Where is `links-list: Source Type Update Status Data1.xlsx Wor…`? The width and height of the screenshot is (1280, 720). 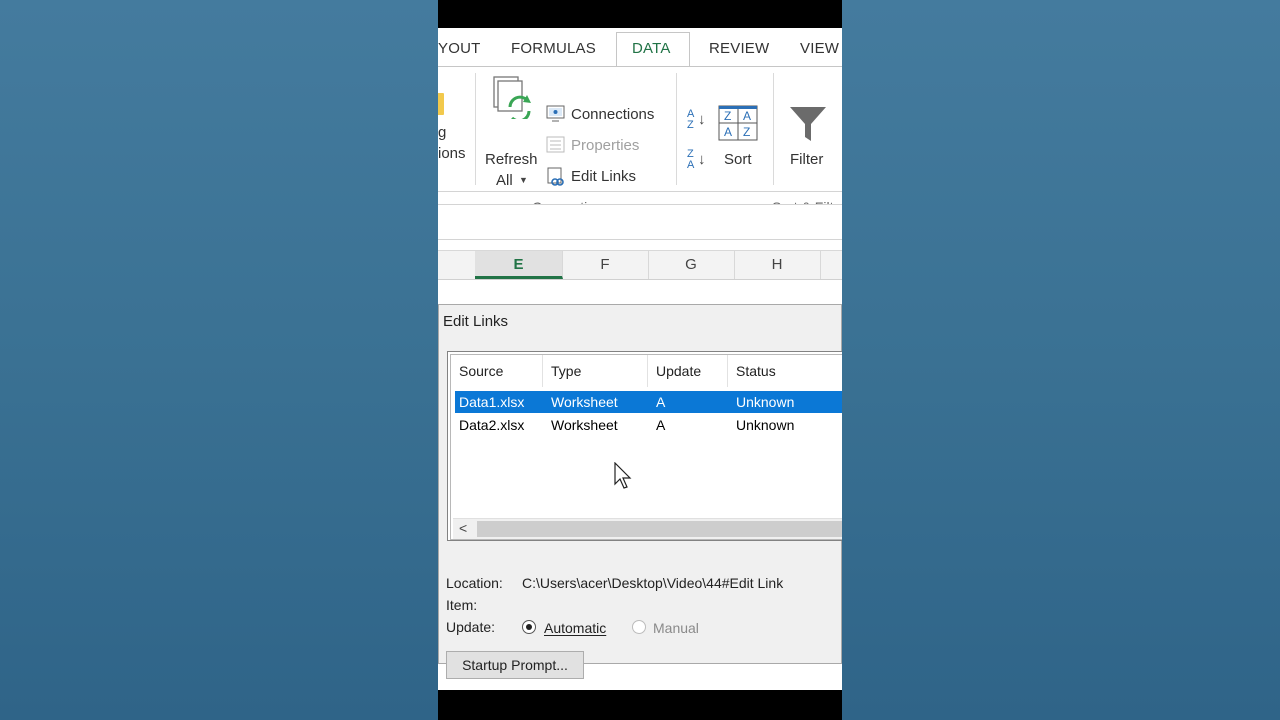
links-list: Source Type Update Status Data1.xlsx Wor… is located at coordinates (644, 446).